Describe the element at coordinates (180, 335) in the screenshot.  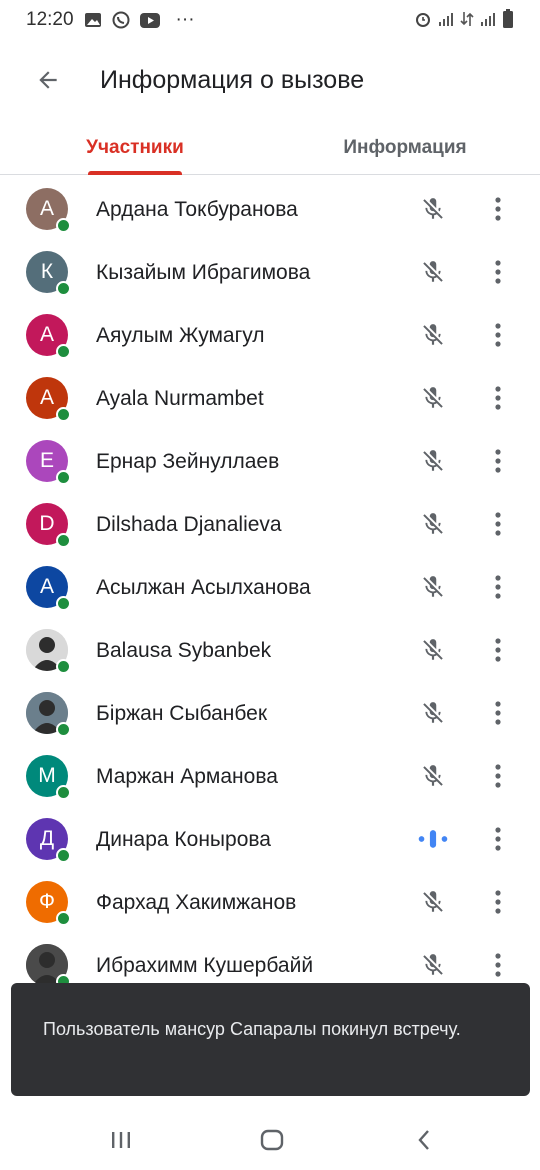
I see `participant-name: Аяулым Жумагул` at that location.